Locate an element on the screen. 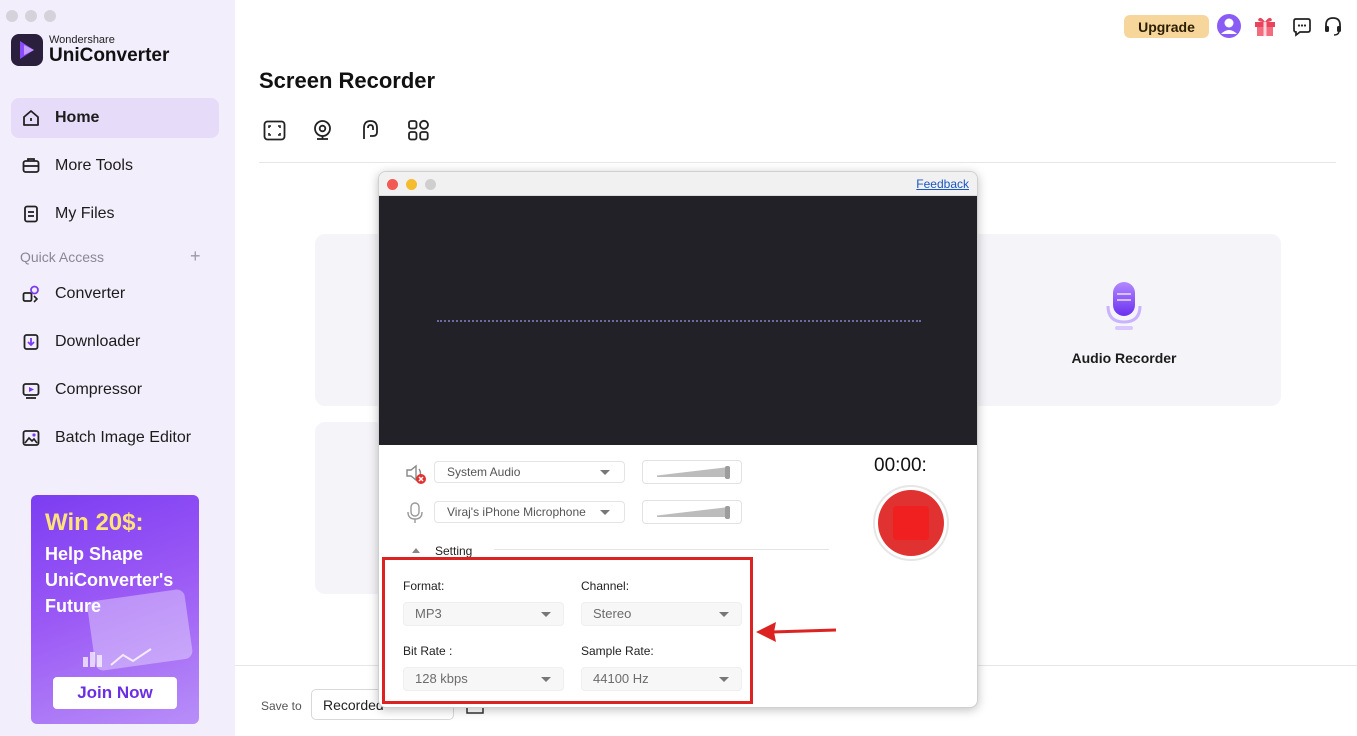  header-divider is located at coordinates (797, 162).